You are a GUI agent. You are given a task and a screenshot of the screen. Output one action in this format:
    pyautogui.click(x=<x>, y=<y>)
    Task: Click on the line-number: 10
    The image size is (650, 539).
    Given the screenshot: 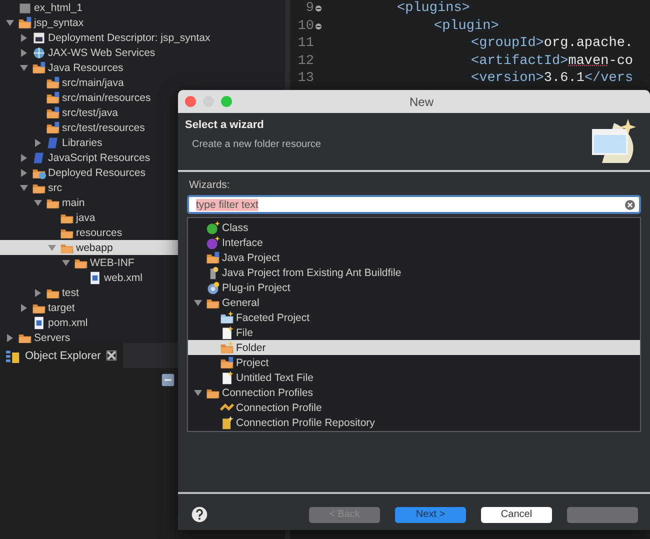 What is the action you would take?
    pyautogui.click(x=305, y=26)
    